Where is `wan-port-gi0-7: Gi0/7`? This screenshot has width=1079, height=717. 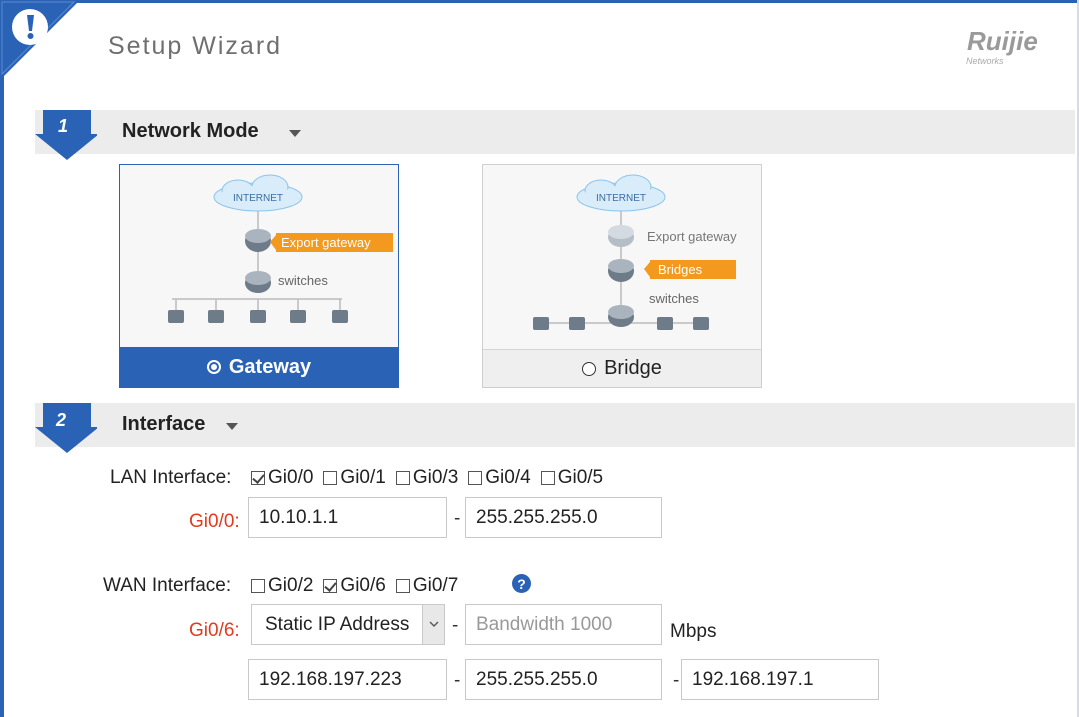
wan-port-gi0-7: Gi0/7 is located at coordinates (426, 586).